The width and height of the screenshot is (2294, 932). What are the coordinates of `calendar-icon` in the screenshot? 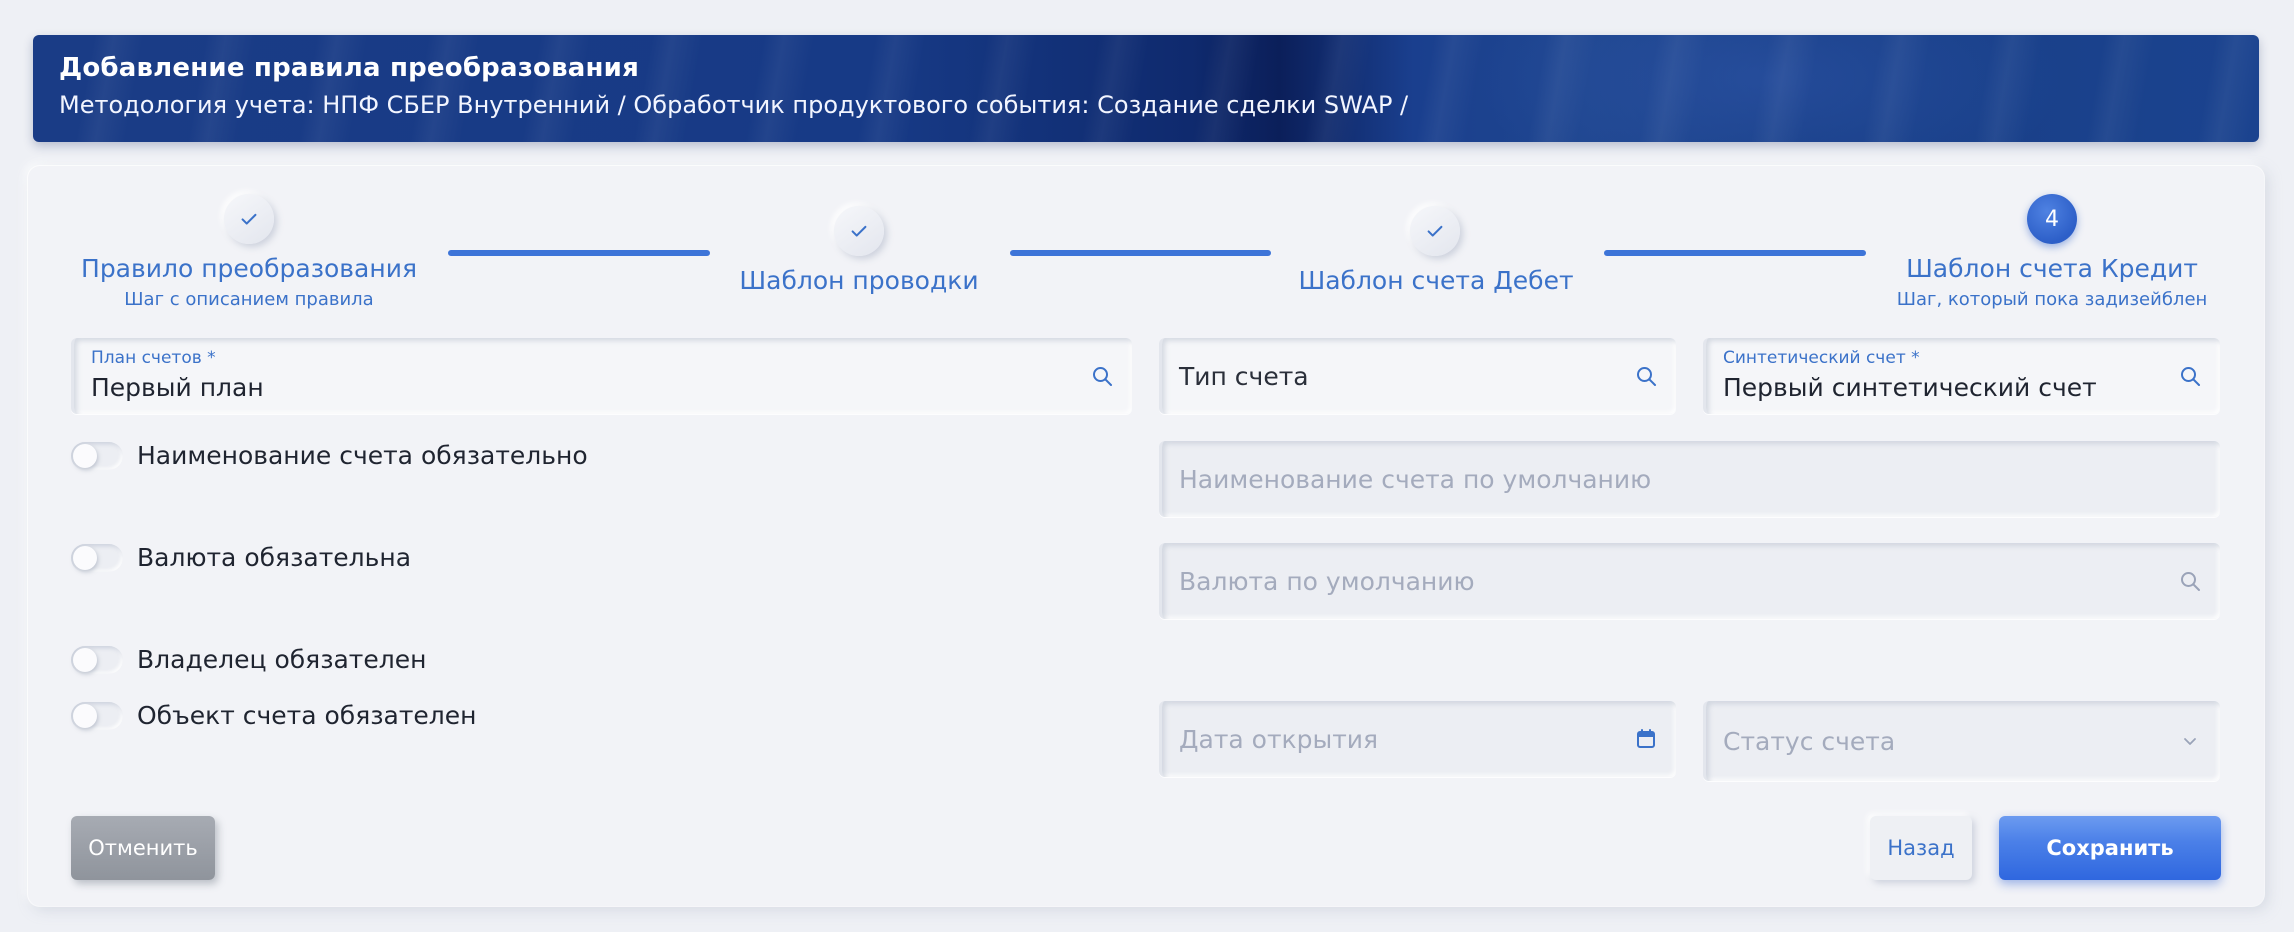 It's located at (1646, 739).